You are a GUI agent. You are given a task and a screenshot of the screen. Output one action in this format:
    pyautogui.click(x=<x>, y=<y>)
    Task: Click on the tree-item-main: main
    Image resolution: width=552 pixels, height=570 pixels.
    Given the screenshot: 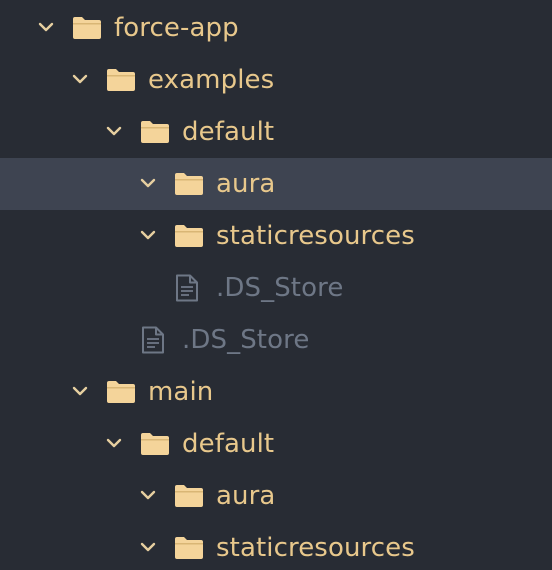 What is the action you would take?
    pyautogui.click(x=276, y=392)
    